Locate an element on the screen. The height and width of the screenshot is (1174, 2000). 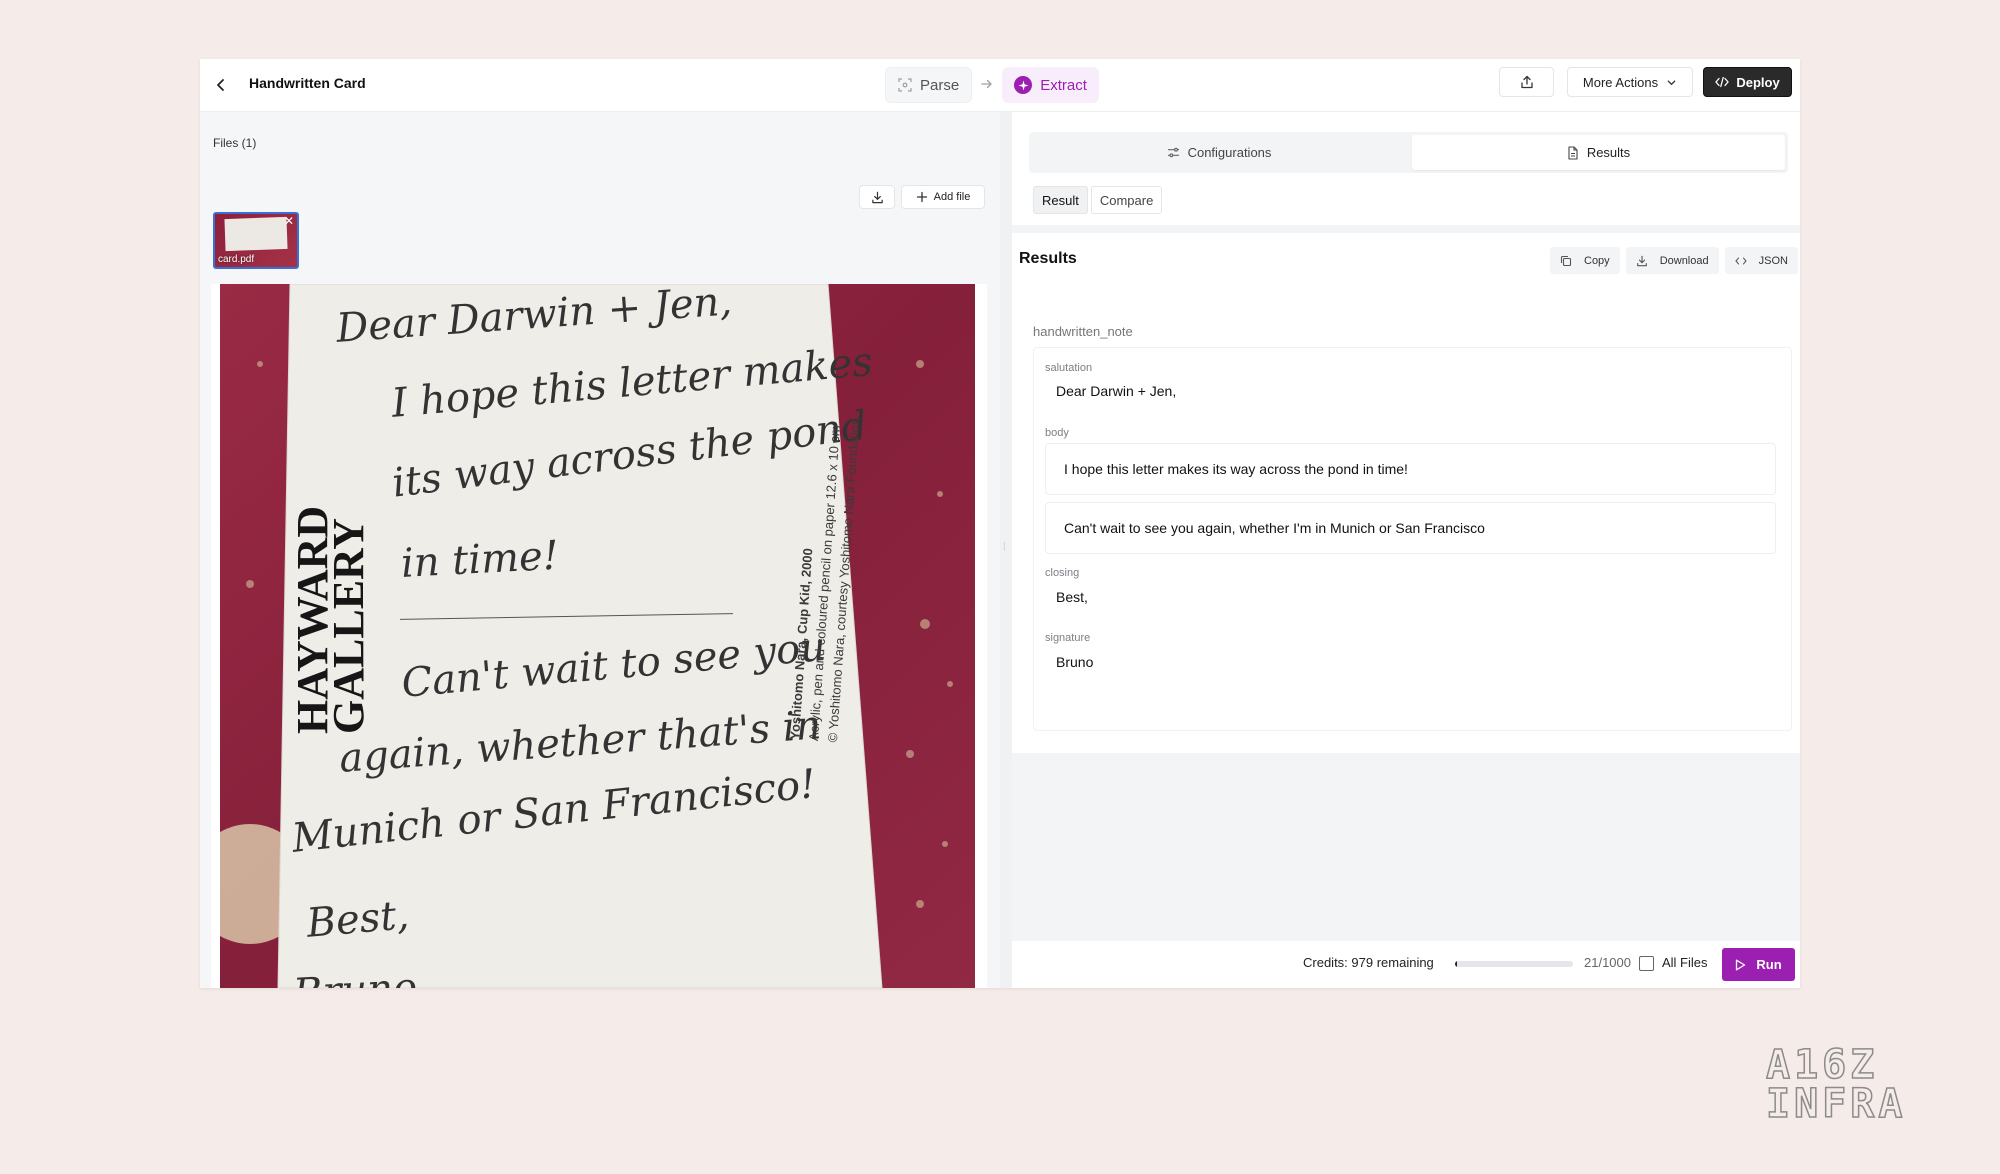
field-label-body: body is located at coordinates (1057, 433).